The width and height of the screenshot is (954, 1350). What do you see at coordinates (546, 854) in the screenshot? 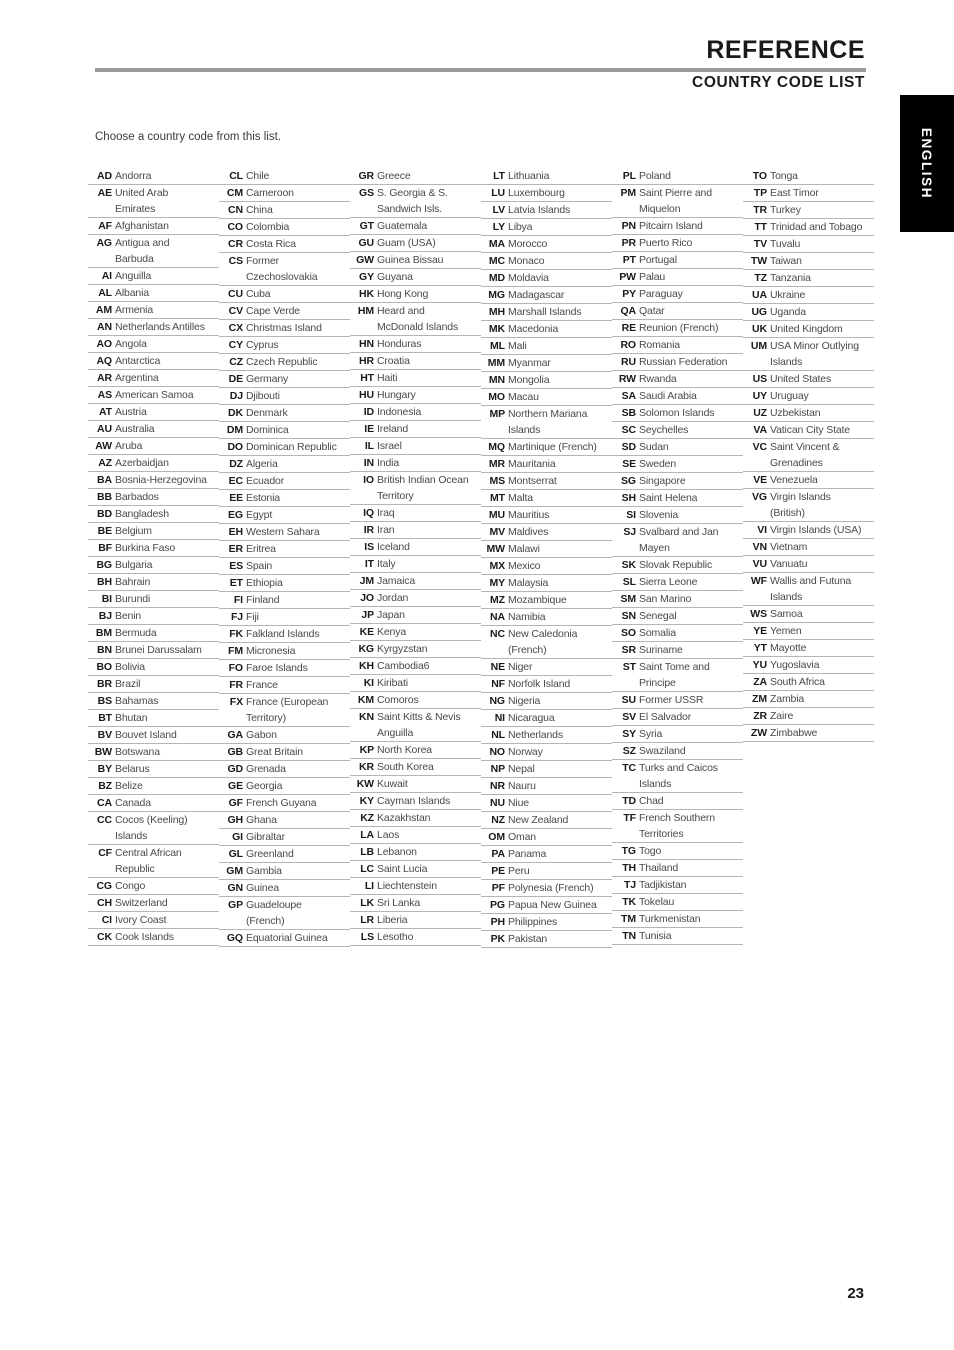
I see `country-code-entry: PA Panama` at bounding box center [546, 854].